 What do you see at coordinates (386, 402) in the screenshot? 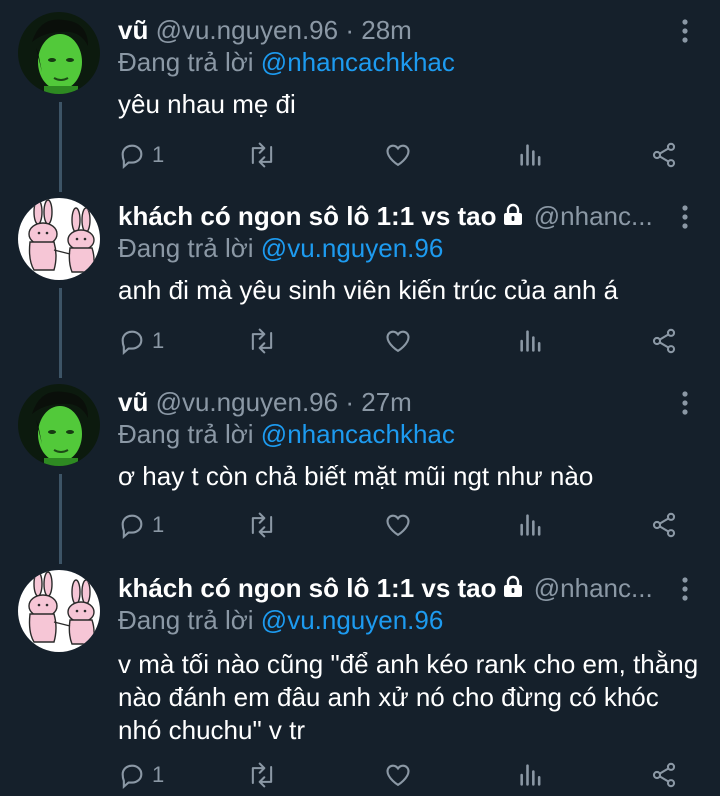
I see `timestamp: 27m` at bounding box center [386, 402].